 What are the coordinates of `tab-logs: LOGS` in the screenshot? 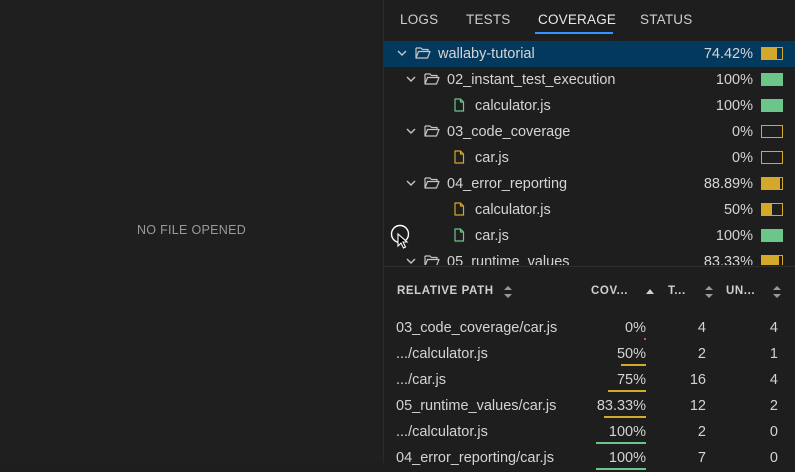 It's located at (419, 19).